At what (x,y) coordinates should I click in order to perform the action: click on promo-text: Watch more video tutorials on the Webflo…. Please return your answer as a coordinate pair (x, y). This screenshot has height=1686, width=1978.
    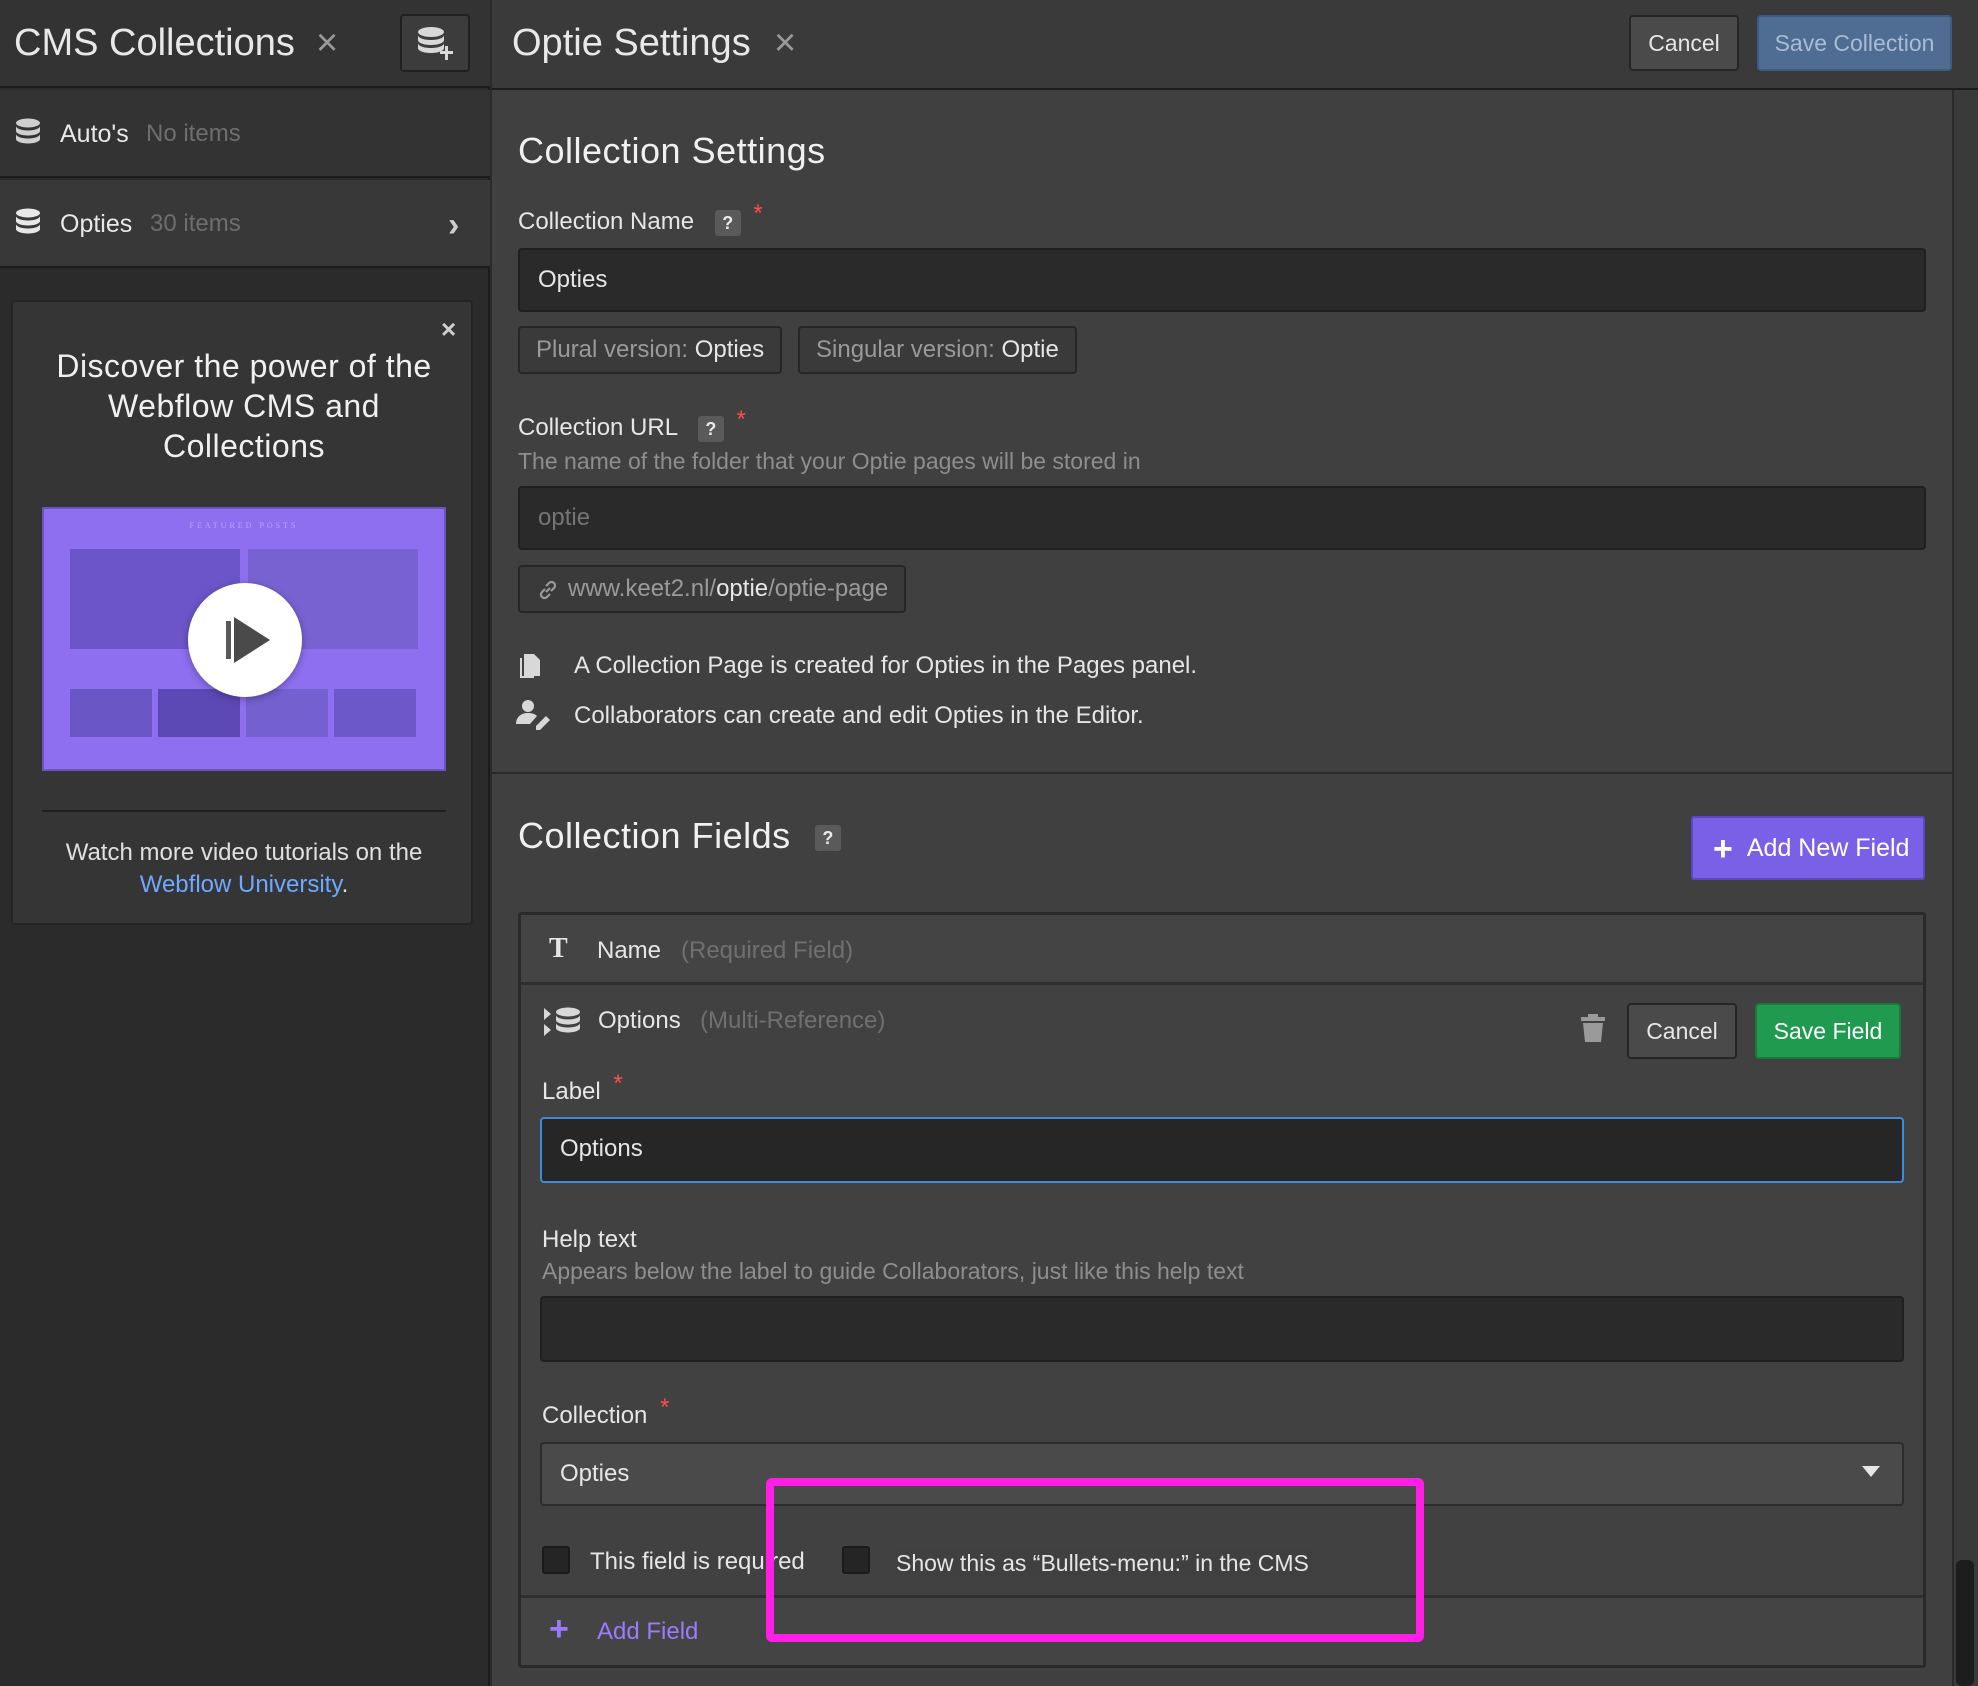
    Looking at the image, I should click on (244, 869).